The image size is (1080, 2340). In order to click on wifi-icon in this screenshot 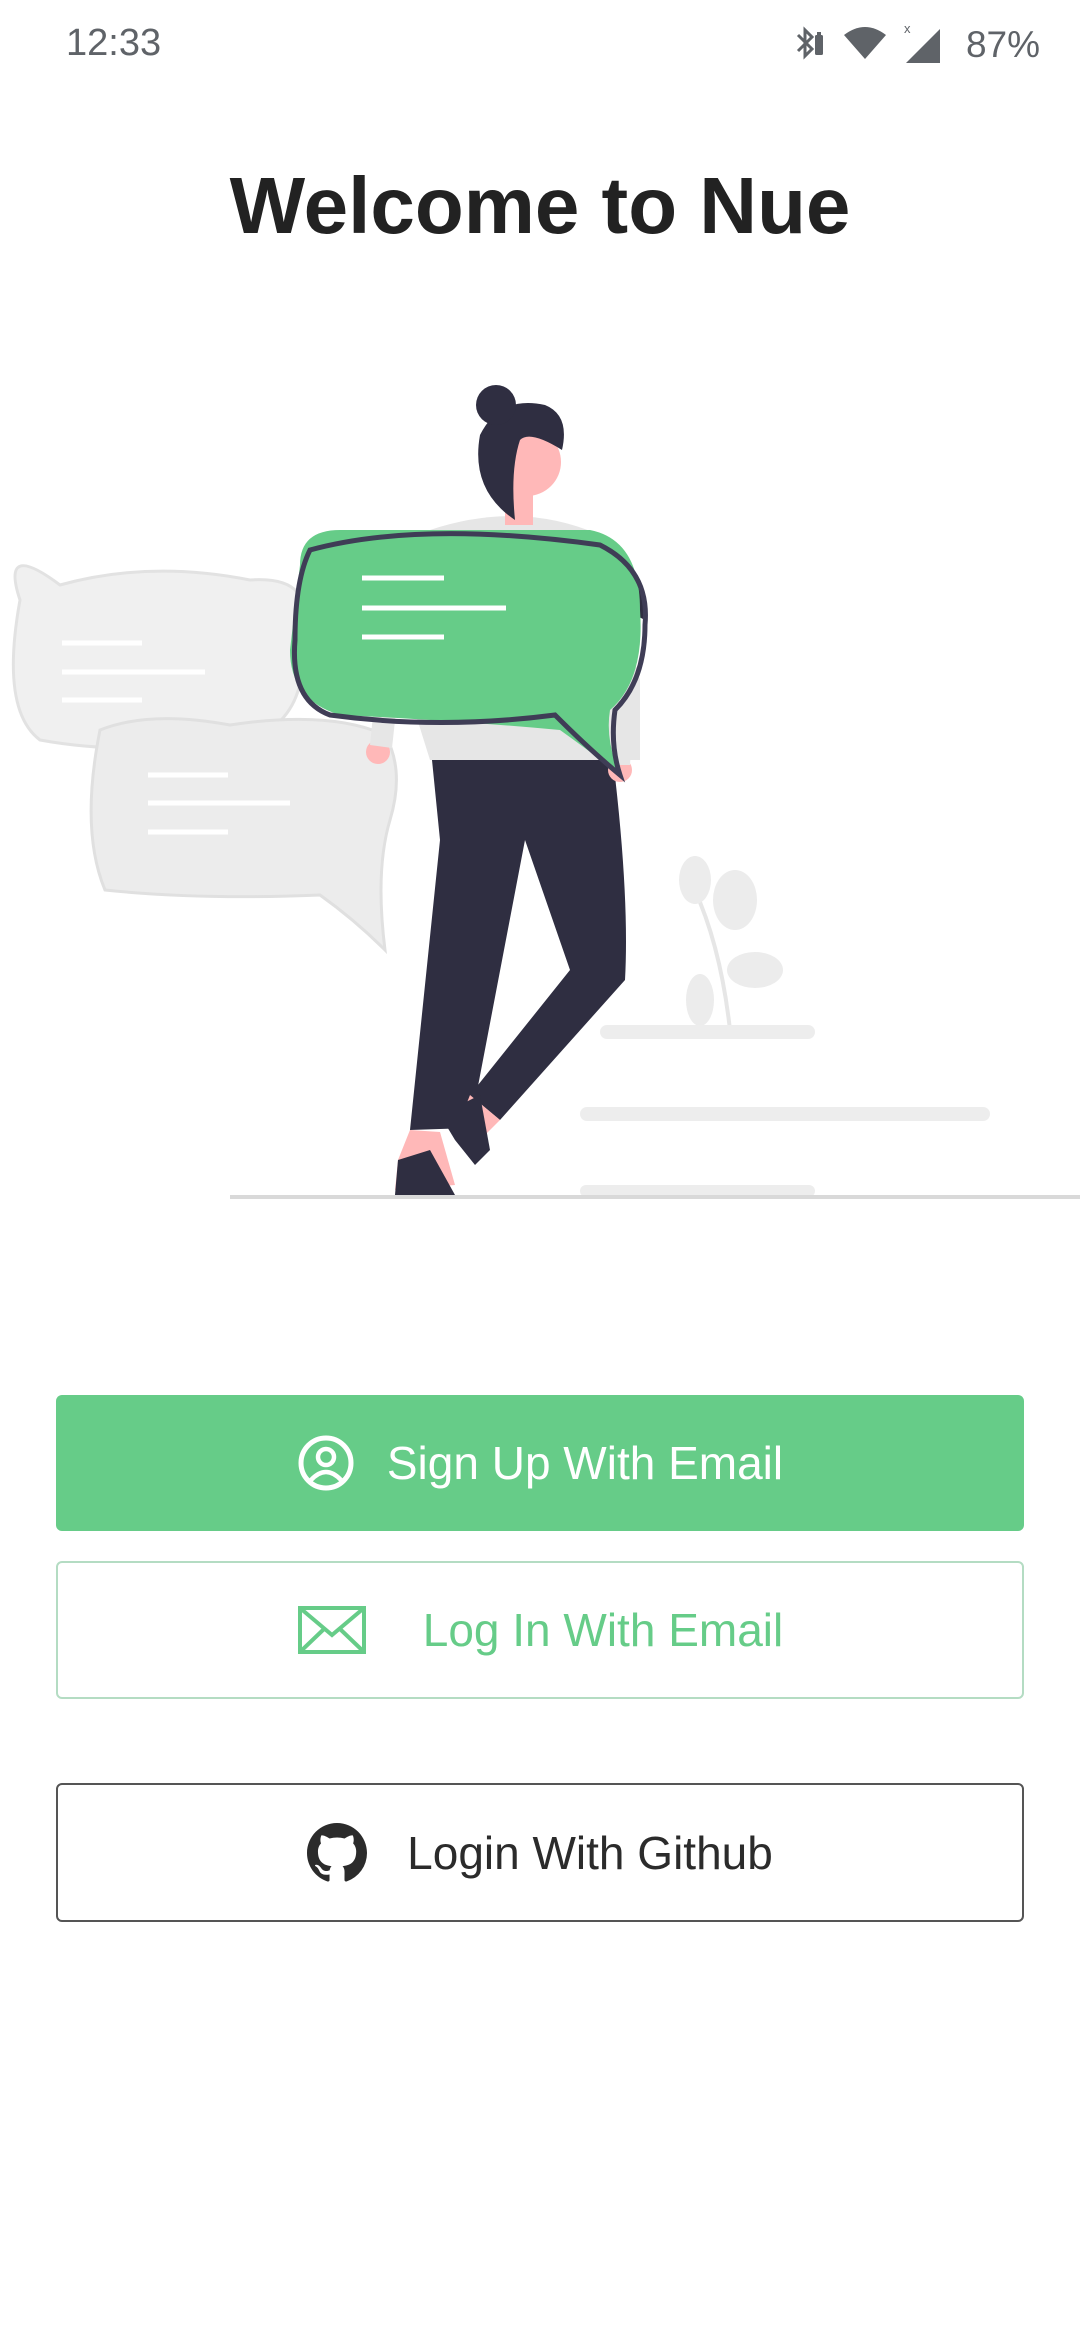, I will do `click(865, 45)`.